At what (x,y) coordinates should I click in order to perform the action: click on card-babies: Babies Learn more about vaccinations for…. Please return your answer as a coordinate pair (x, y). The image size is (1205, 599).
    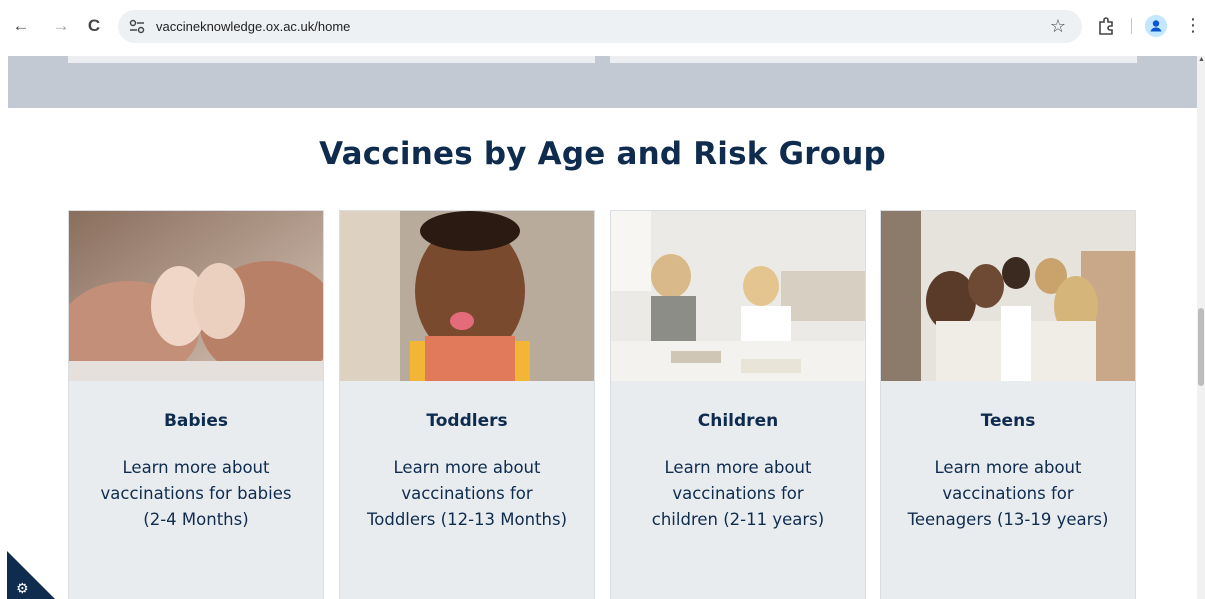
    Looking at the image, I should click on (196, 404).